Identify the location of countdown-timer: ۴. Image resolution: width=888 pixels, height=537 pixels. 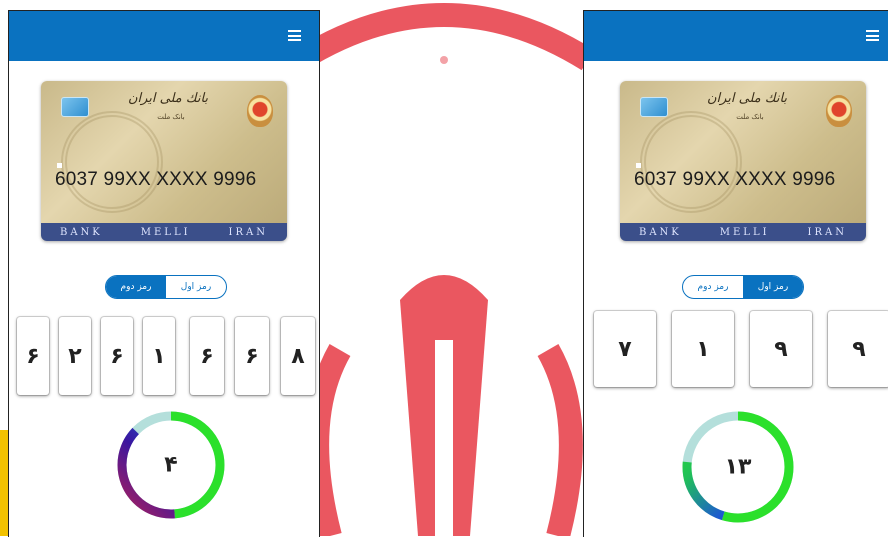
(171, 465).